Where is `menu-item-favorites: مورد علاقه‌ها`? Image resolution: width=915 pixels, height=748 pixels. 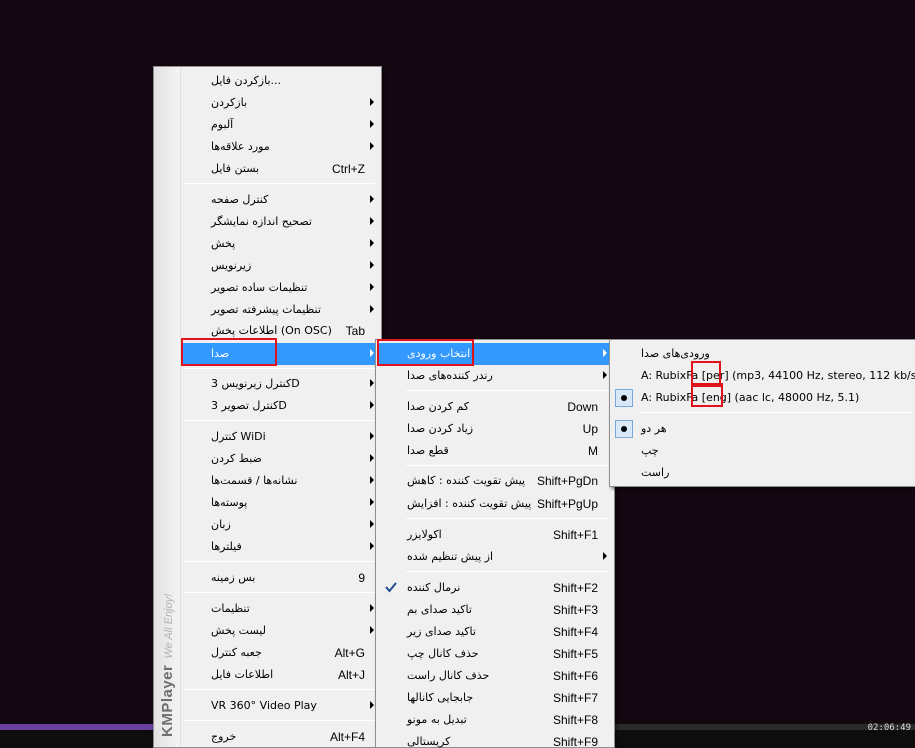
menu-item-favorites: مورد علاقه‌ها is located at coordinates (280, 147).